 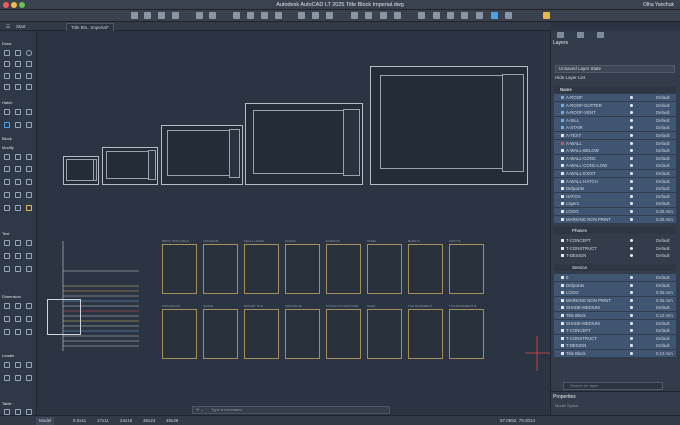 I want to click on markup-icon, so click(x=383, y=15).